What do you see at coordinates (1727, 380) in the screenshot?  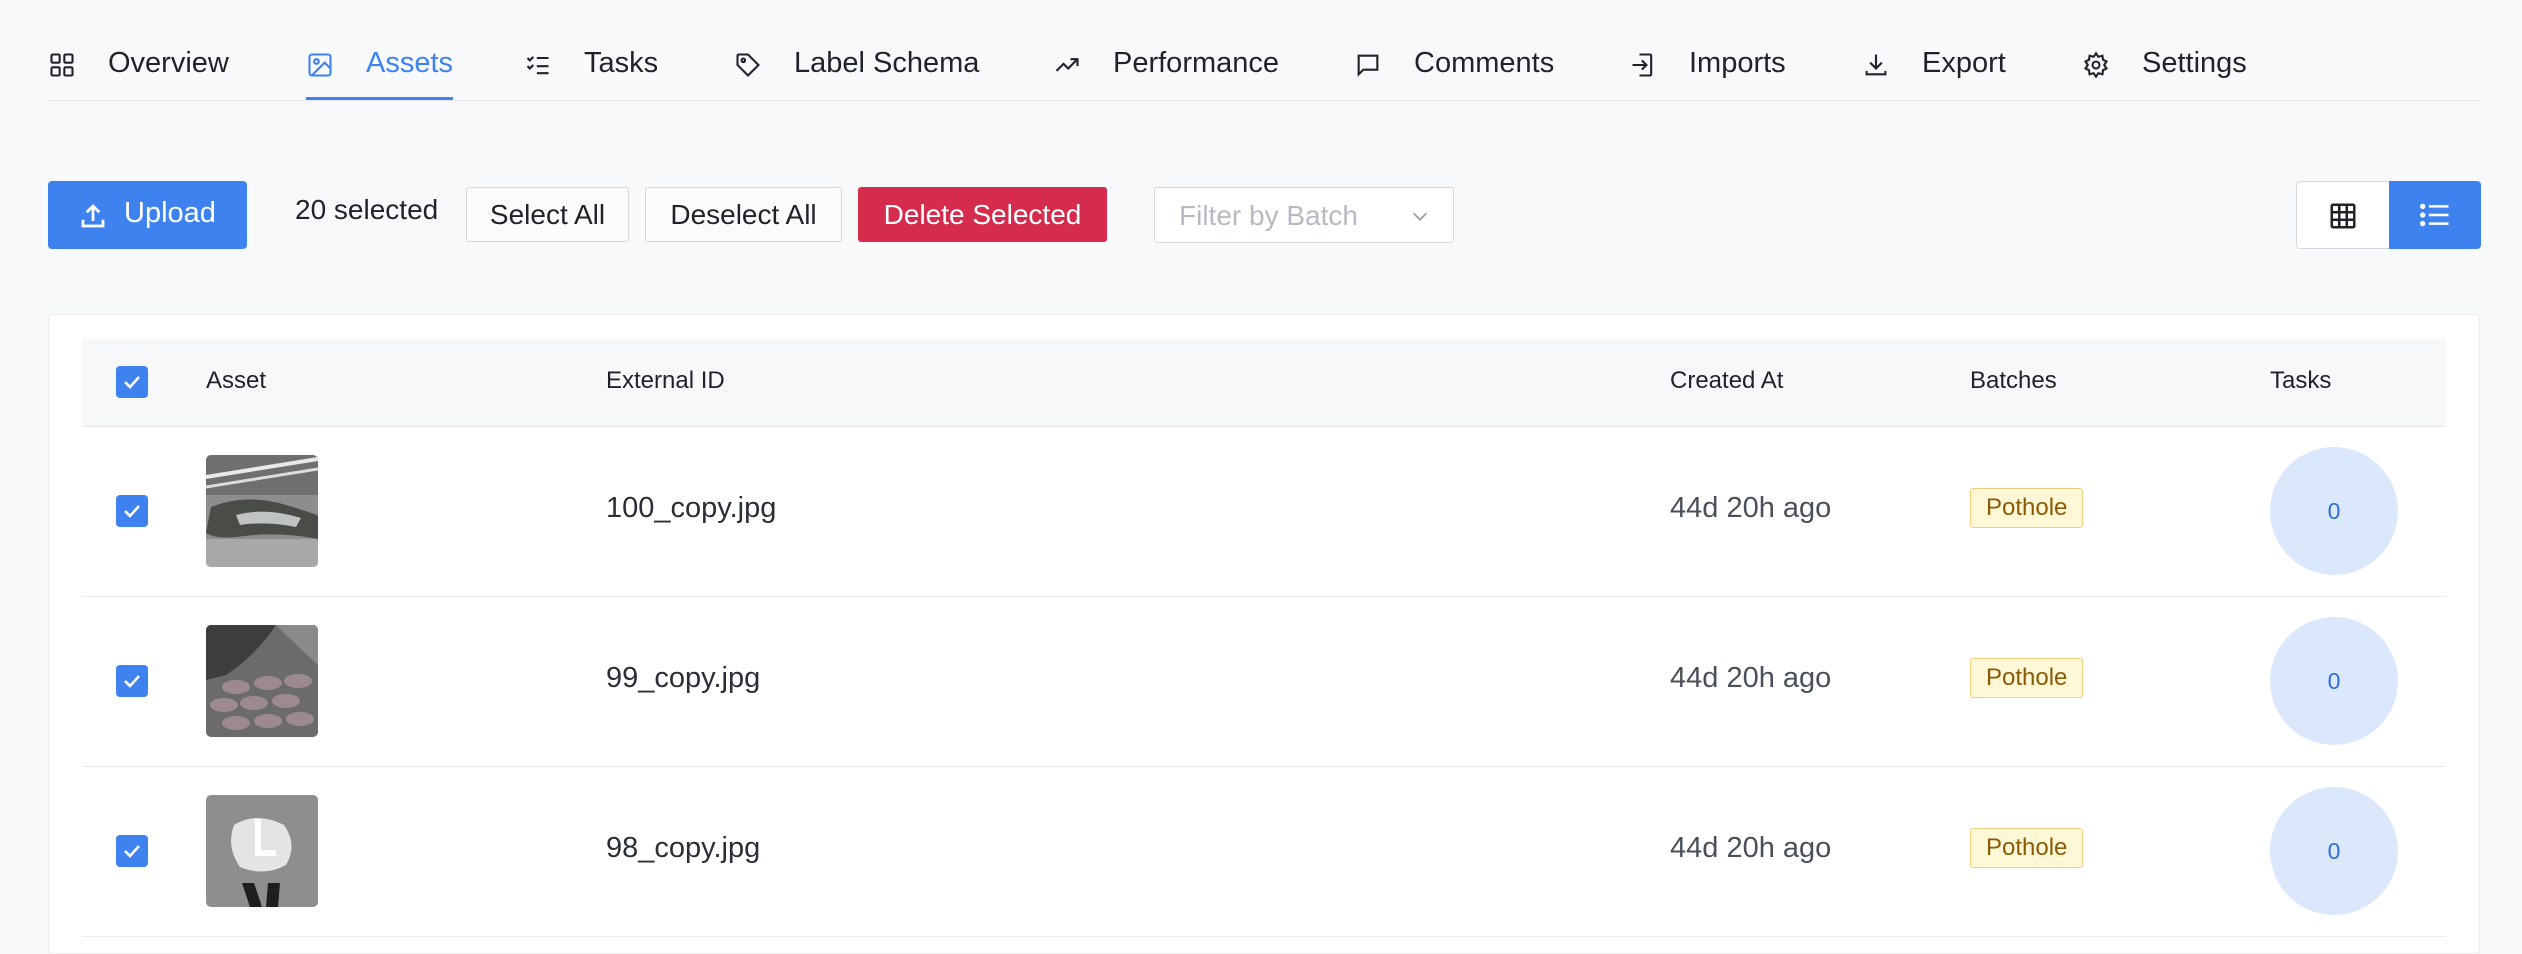 I see `column-header-created-at: Created At` at bounding box center [1727, 380].